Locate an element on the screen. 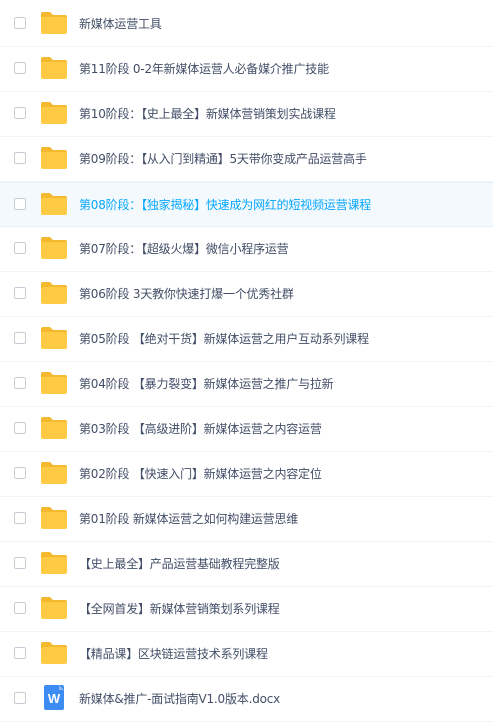  folder-row: 第04阶段 【暴力裂变】新媒体运营之推广与拉新 is located at coordinates (246, 384).